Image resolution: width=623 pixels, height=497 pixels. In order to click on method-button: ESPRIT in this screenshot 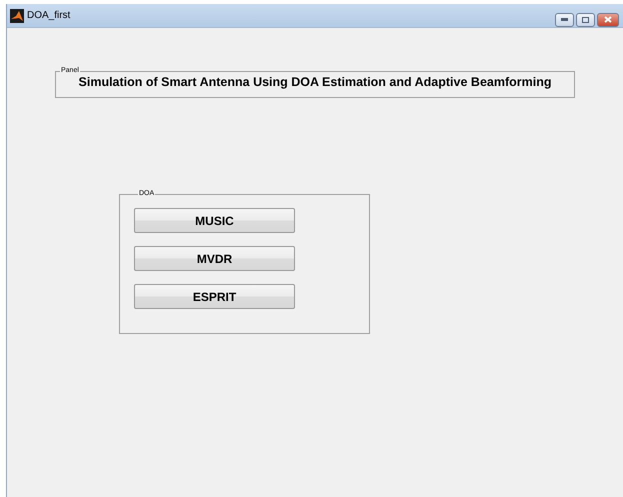, I will do `click(214, 296)`.